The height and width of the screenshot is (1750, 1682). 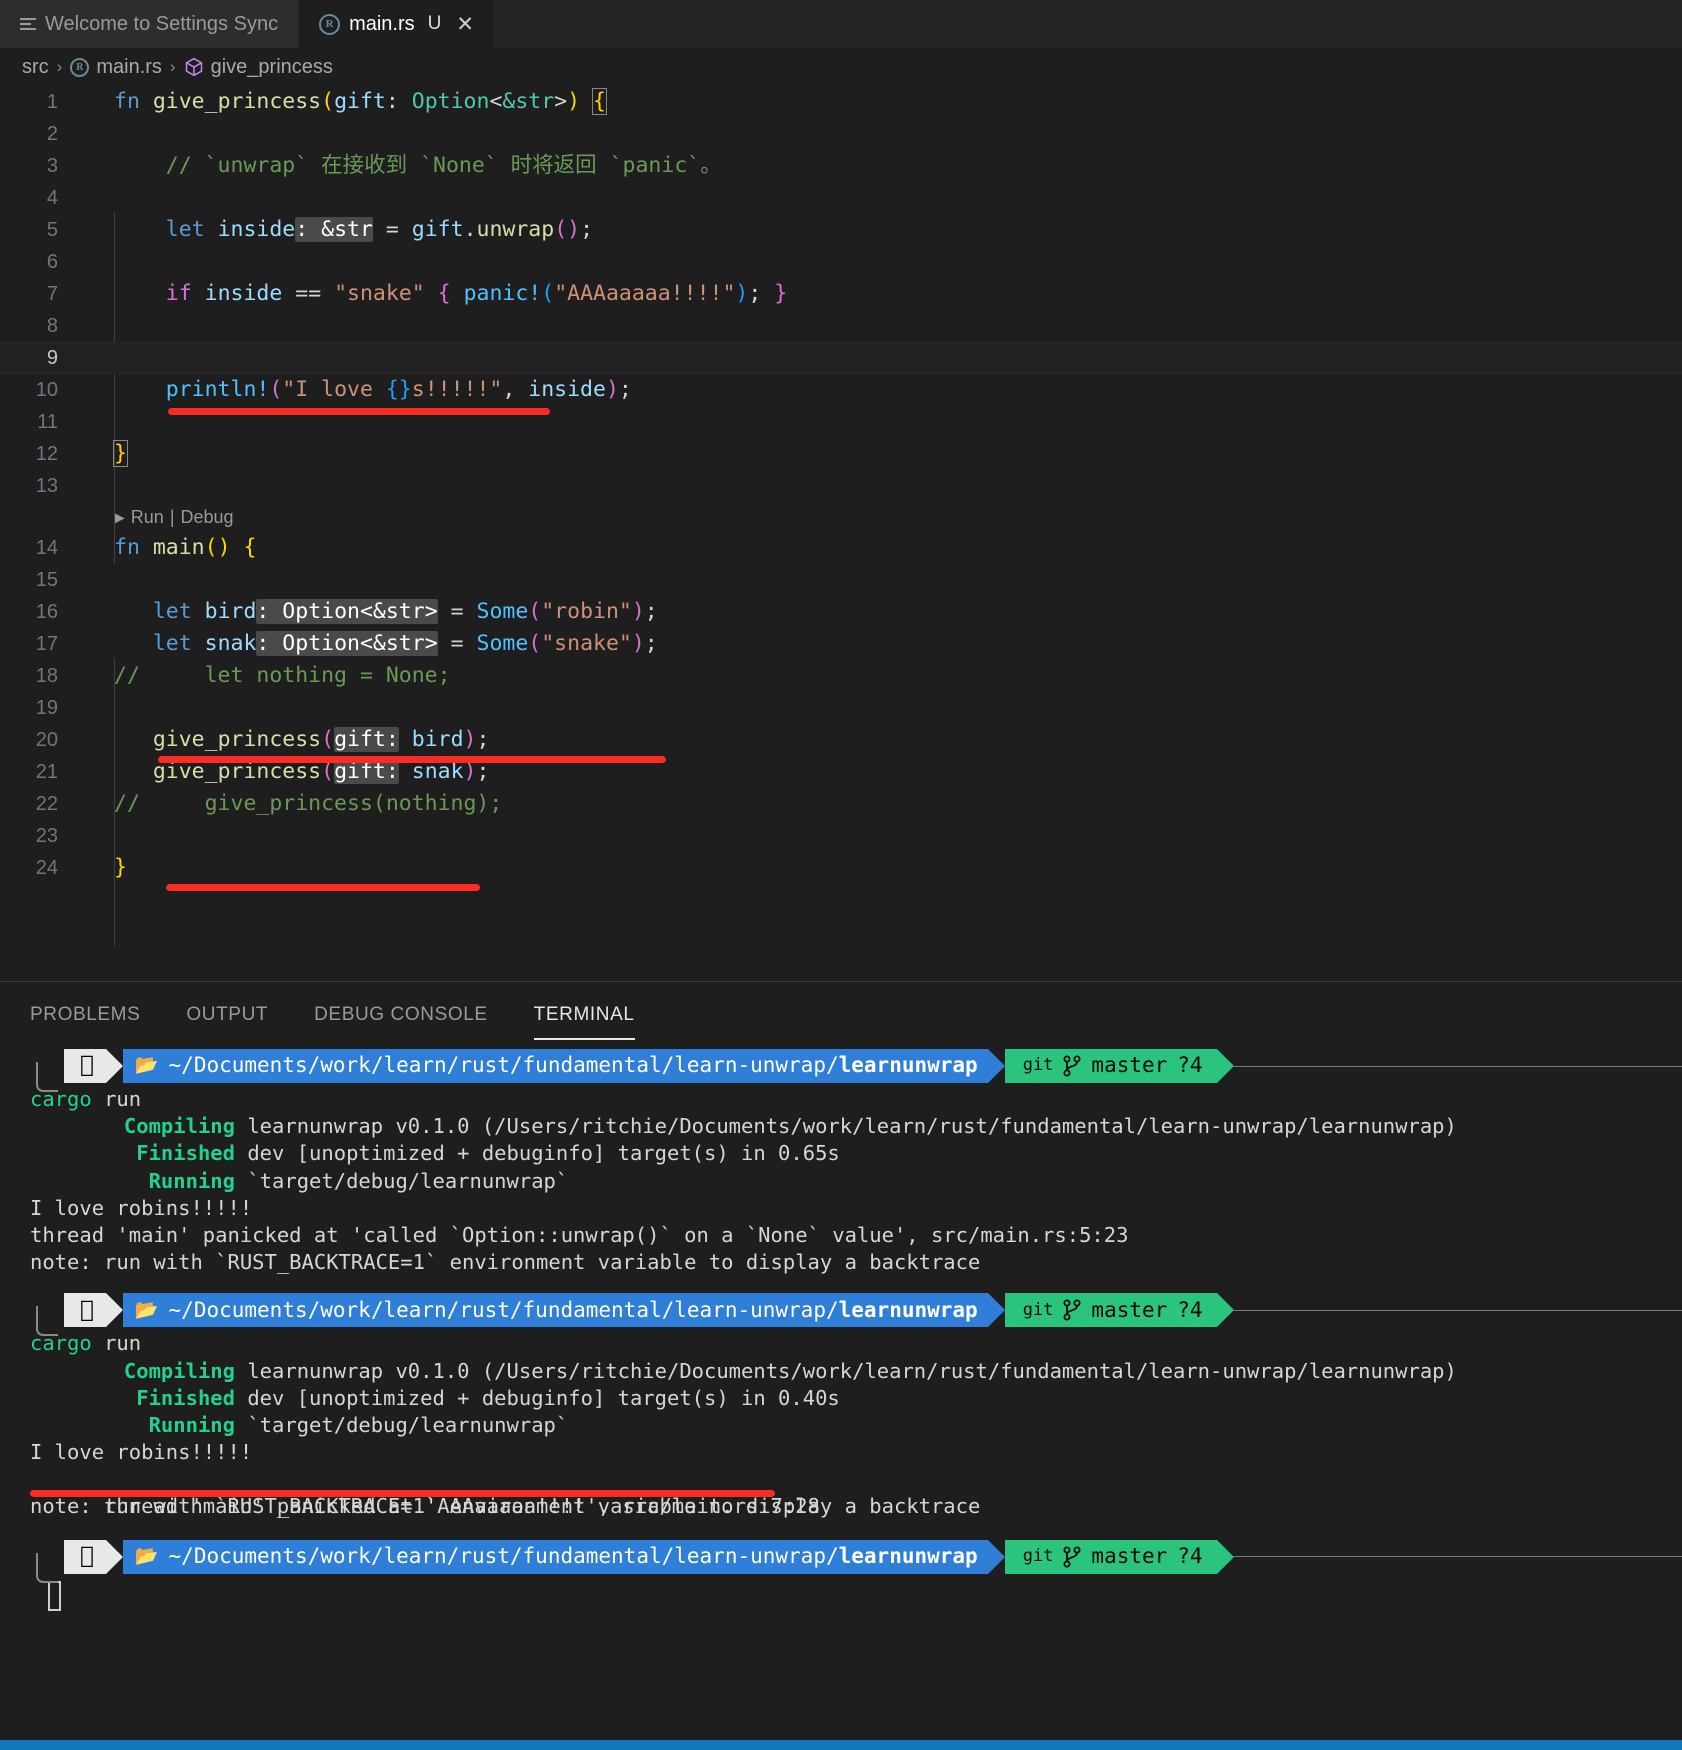 What do you see at coordinates (330, 24) in the screenshot?
I see `rust-icon: R` at bounding box center [330, 24].